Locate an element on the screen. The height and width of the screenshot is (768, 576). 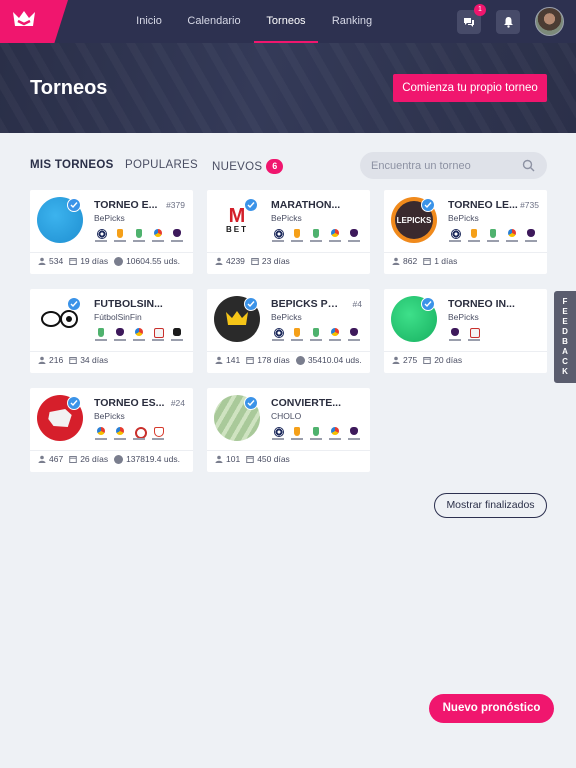
tournament-stats: 275 20 días is located at coordinates (430, 360).